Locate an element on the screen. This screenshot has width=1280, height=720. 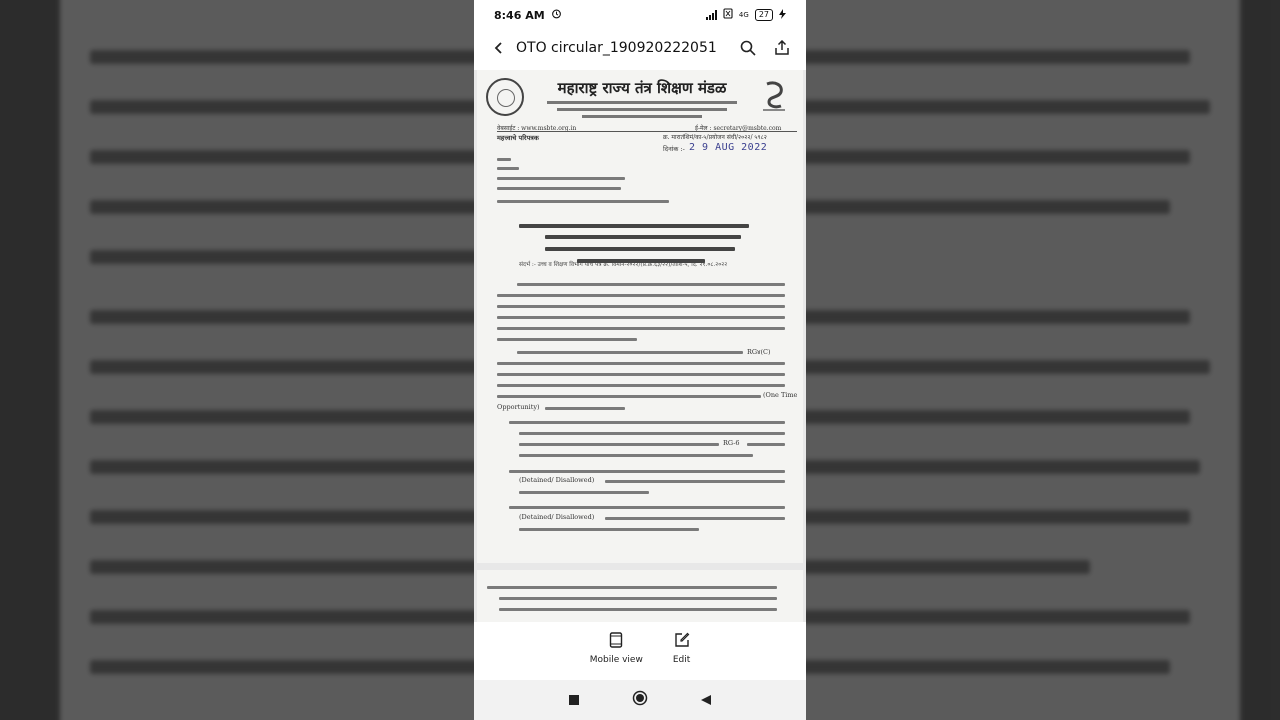
date-stamp: 2 9 AUG 2022 is located at coordinates (728, 147).